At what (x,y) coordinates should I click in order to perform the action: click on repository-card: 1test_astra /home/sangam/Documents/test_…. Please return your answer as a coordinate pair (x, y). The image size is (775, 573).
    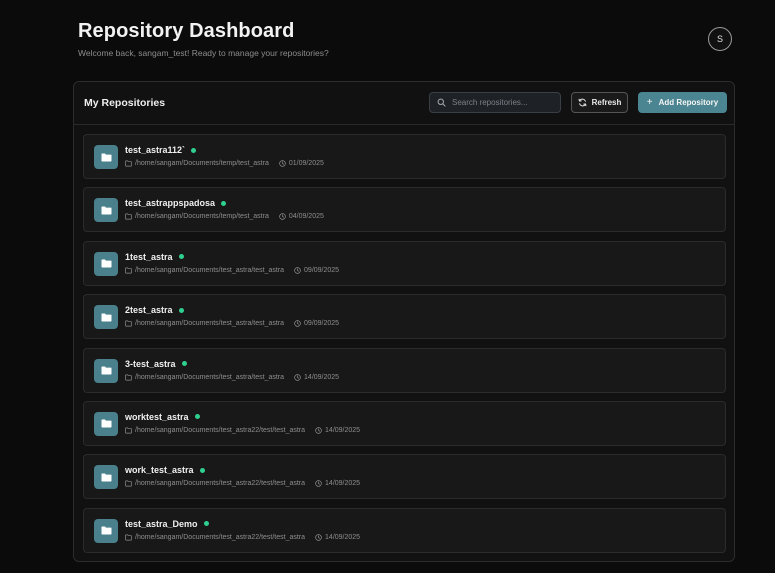
    Looking at the image, I should click on (404, 263).